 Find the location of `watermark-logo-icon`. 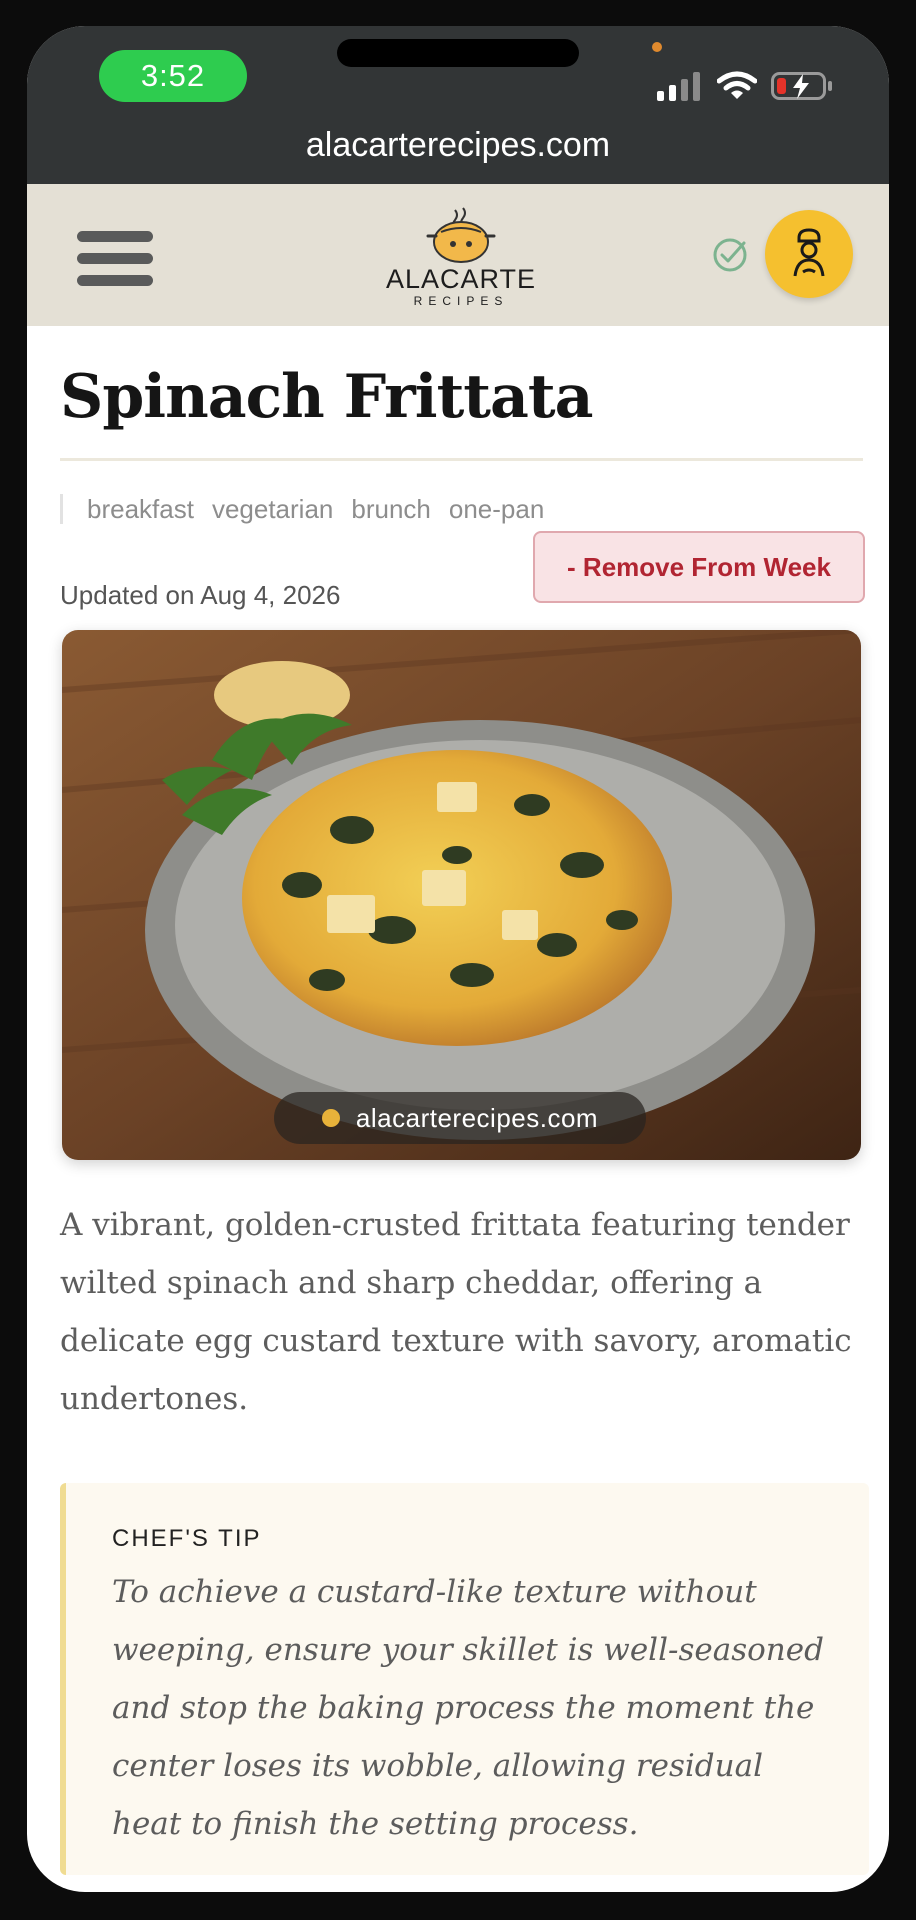

watermark-logo-icon is located at coordinates (330, 1118).